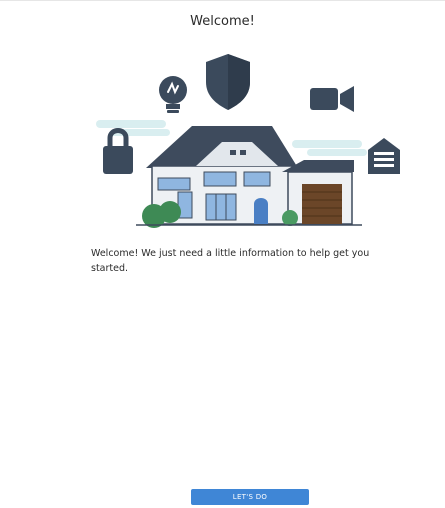  What do you see at coordinates (118, 151) in the screenshot?
I see `padlock-icon` at bounding box center [118, 151].